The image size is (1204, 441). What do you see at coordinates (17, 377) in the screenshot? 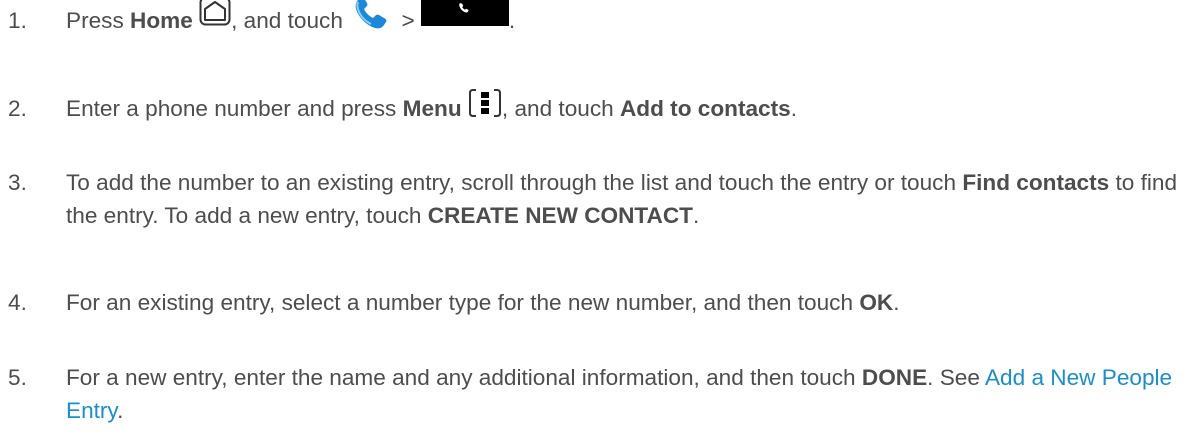
I see `step-number: 5.` at bounding box center [17, 377].